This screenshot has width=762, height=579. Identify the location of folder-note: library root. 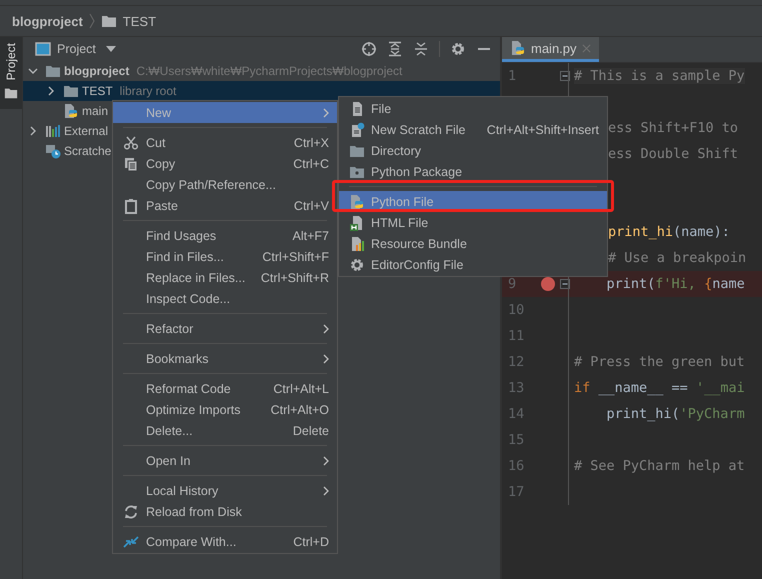
(148, 91).